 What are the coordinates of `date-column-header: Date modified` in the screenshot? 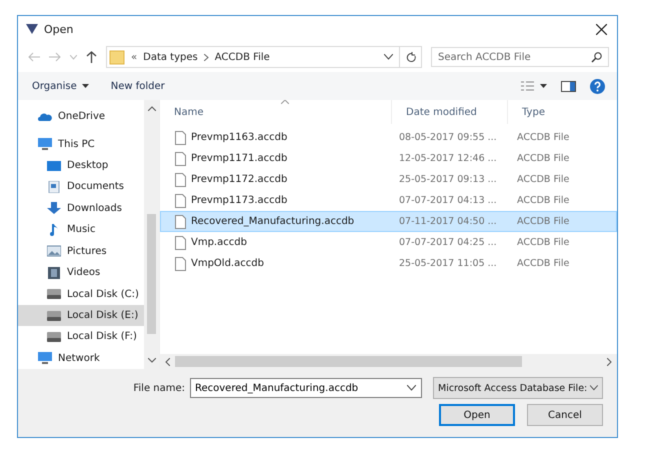 It's located at (450, 112).